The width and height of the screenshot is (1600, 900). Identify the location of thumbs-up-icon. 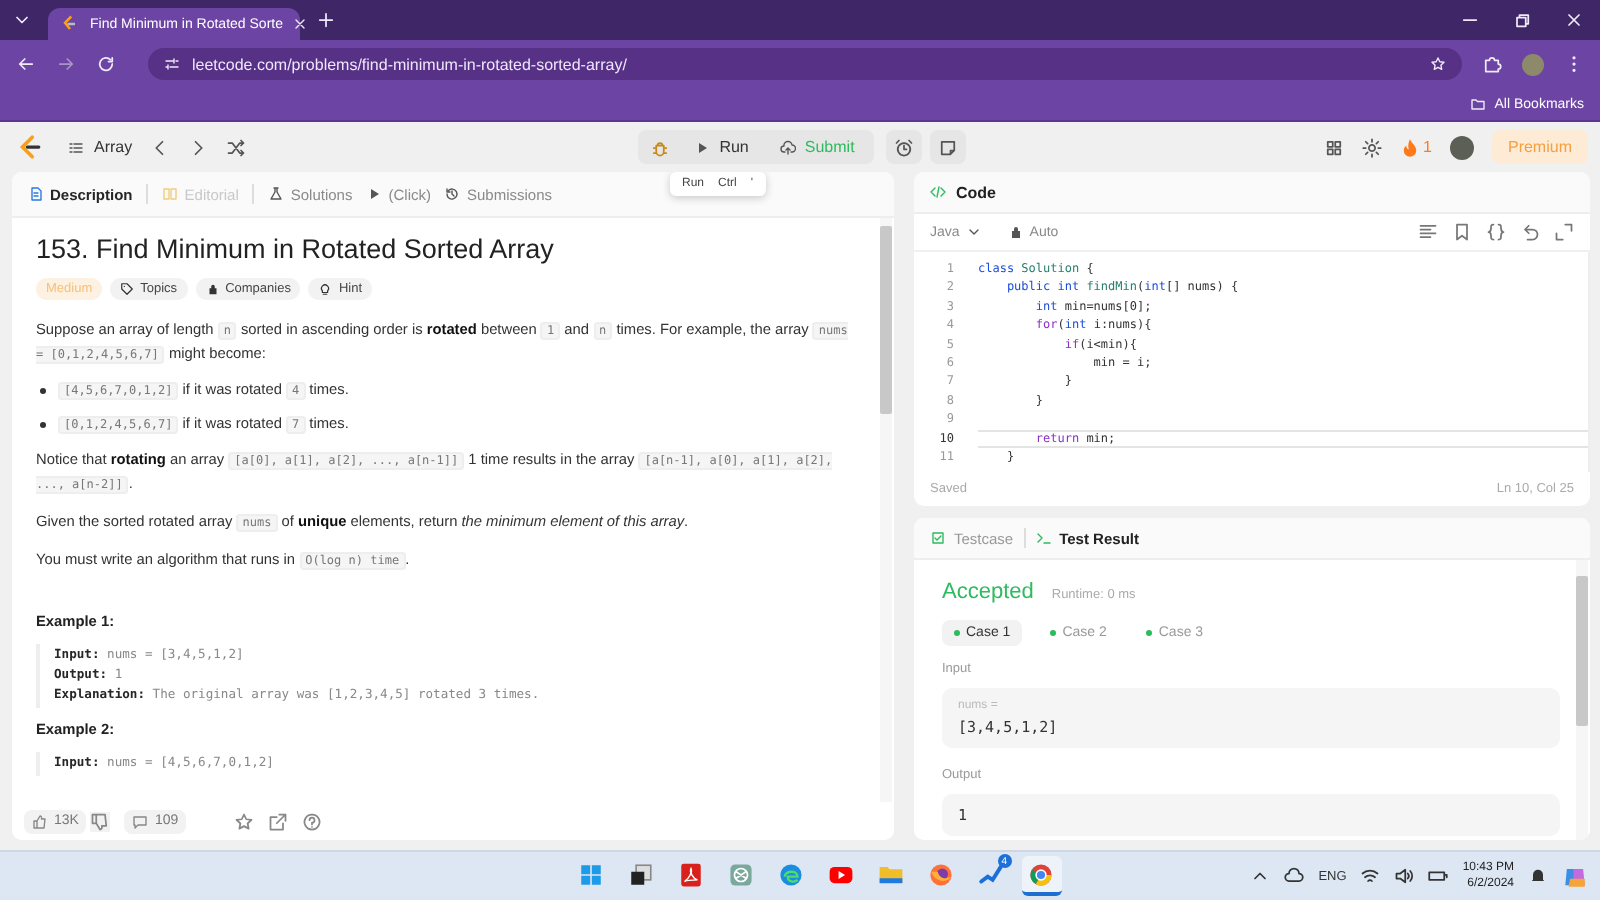
(40, 821).